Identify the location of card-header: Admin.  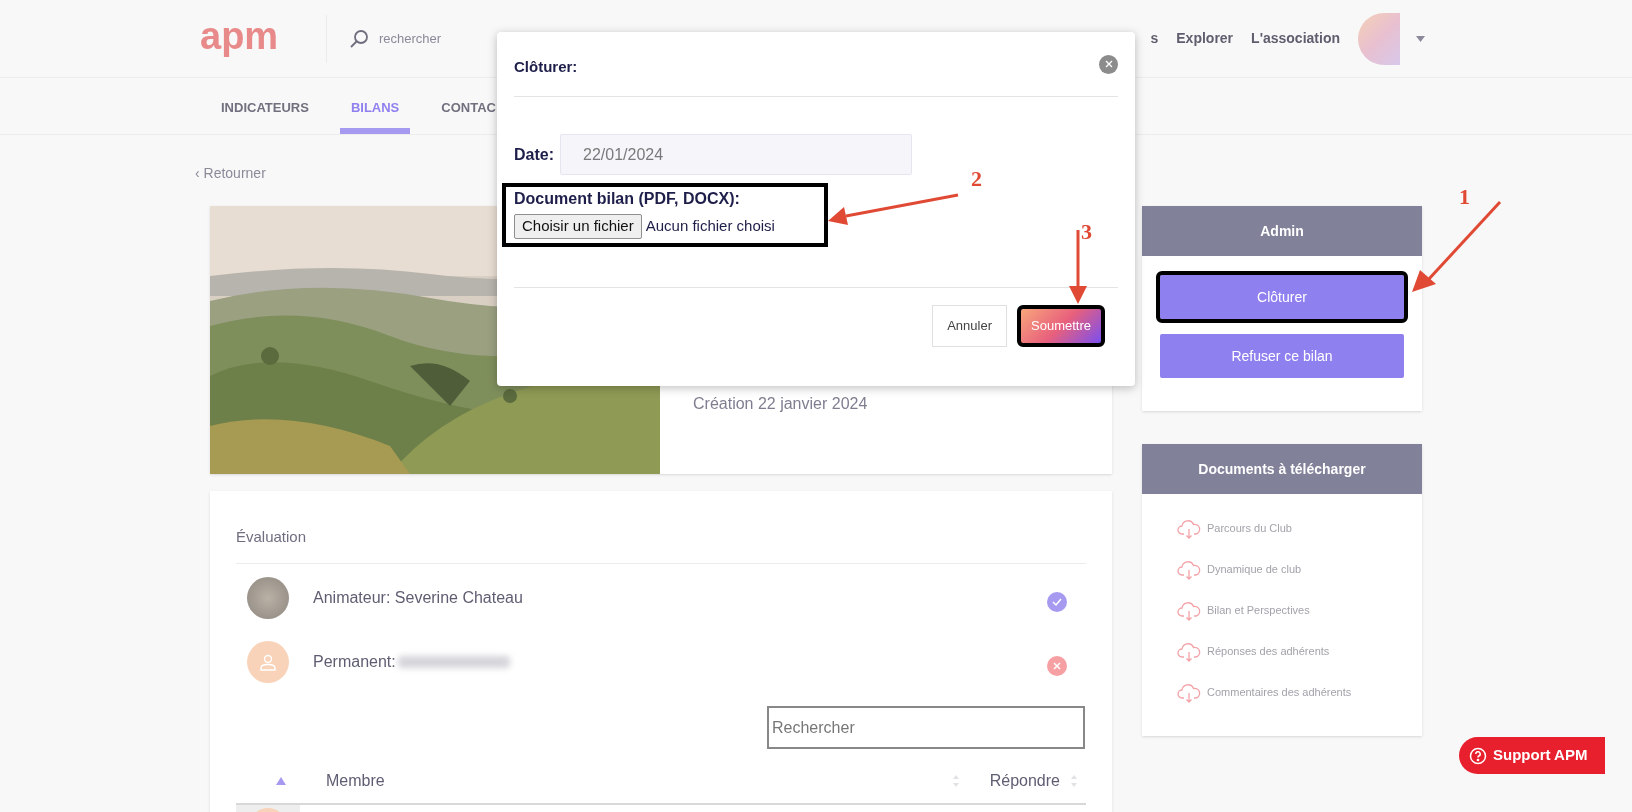
(1282, 231).